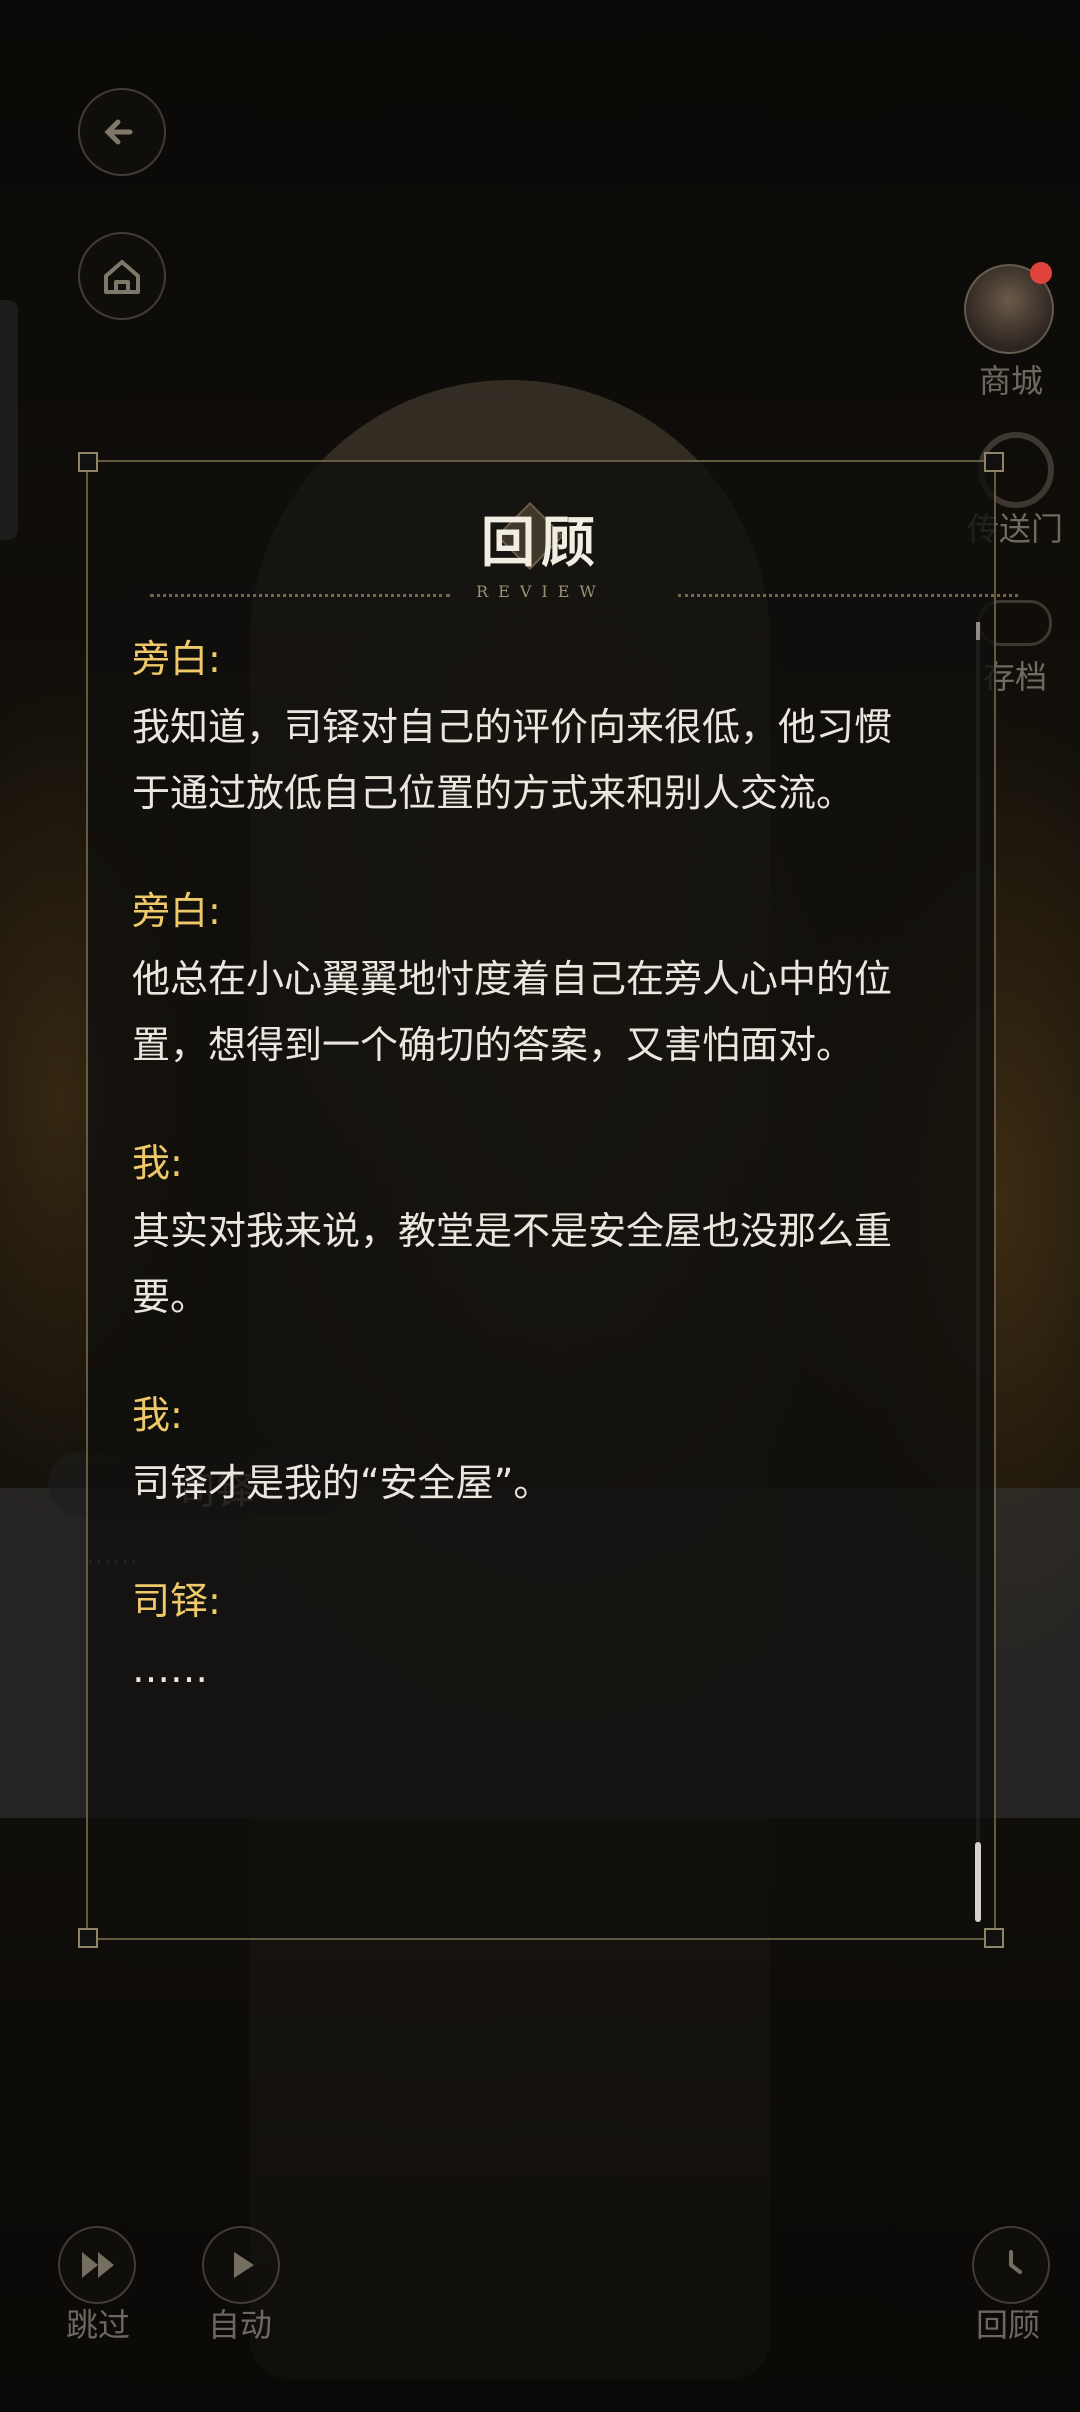 The height and width of the screenshot is (2412, 1080). What do you see at coordinates (978, 1882) in the screenshot?
I see `scrollbar-thumb` at bounding box center [978, 1882].